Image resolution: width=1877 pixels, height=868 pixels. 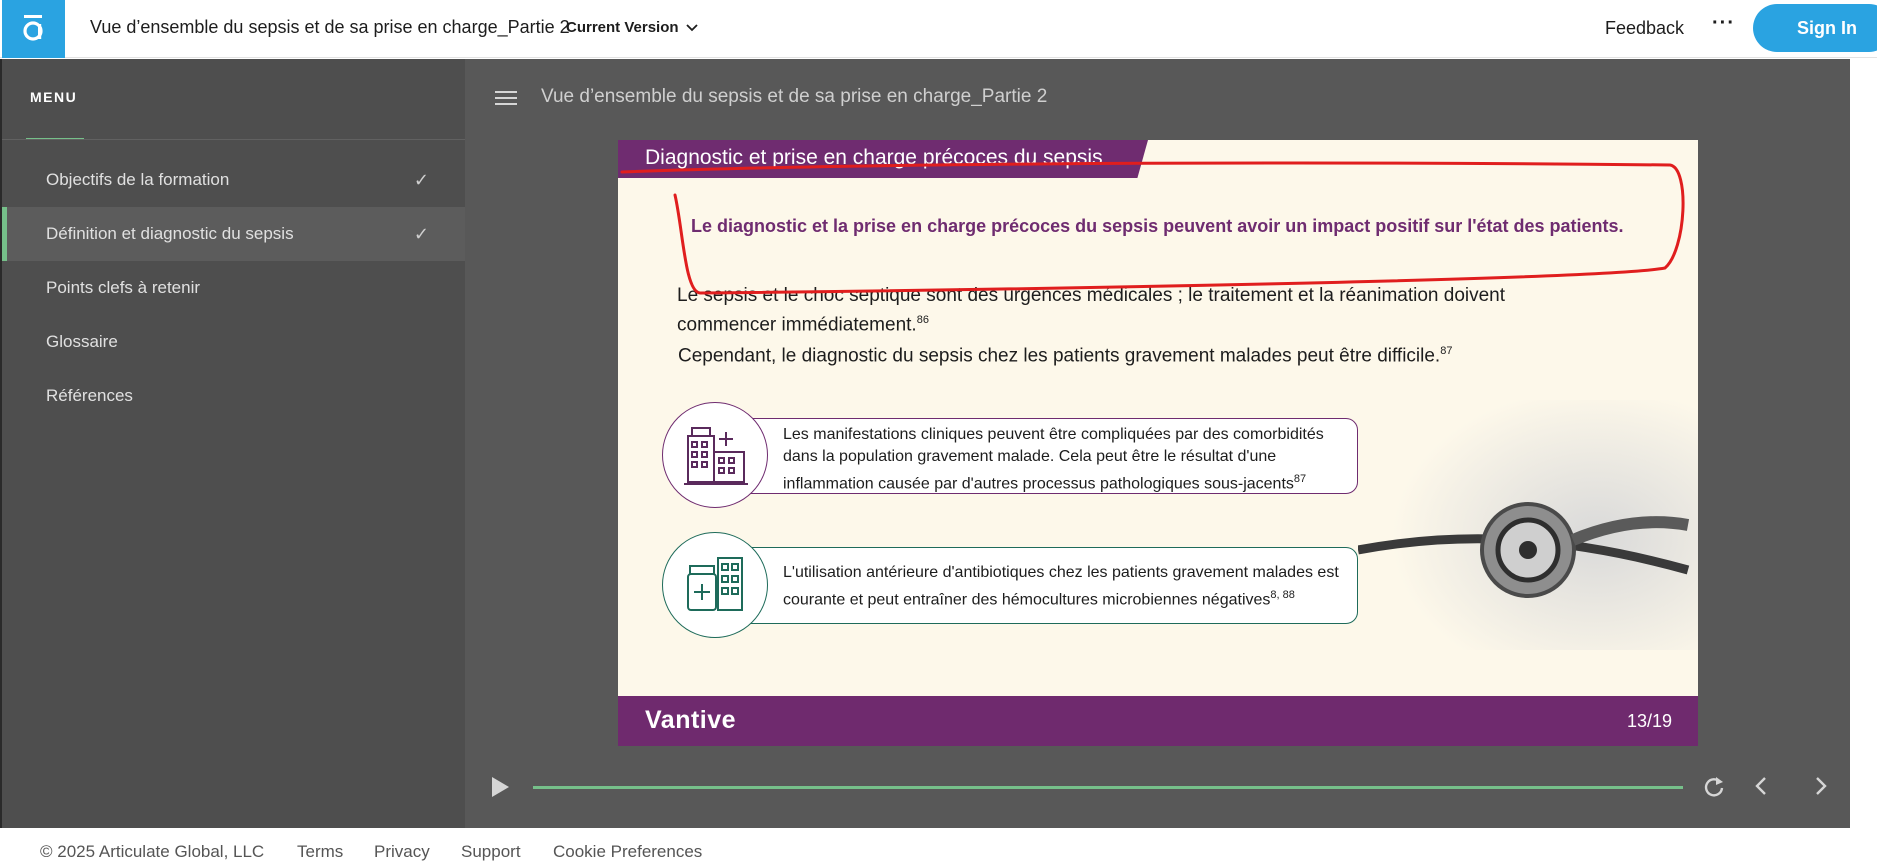 What do you see at coordinates (89, 395) in the screenshot?
I see `menu-item-label: Références` at bounding box center [89, 395].